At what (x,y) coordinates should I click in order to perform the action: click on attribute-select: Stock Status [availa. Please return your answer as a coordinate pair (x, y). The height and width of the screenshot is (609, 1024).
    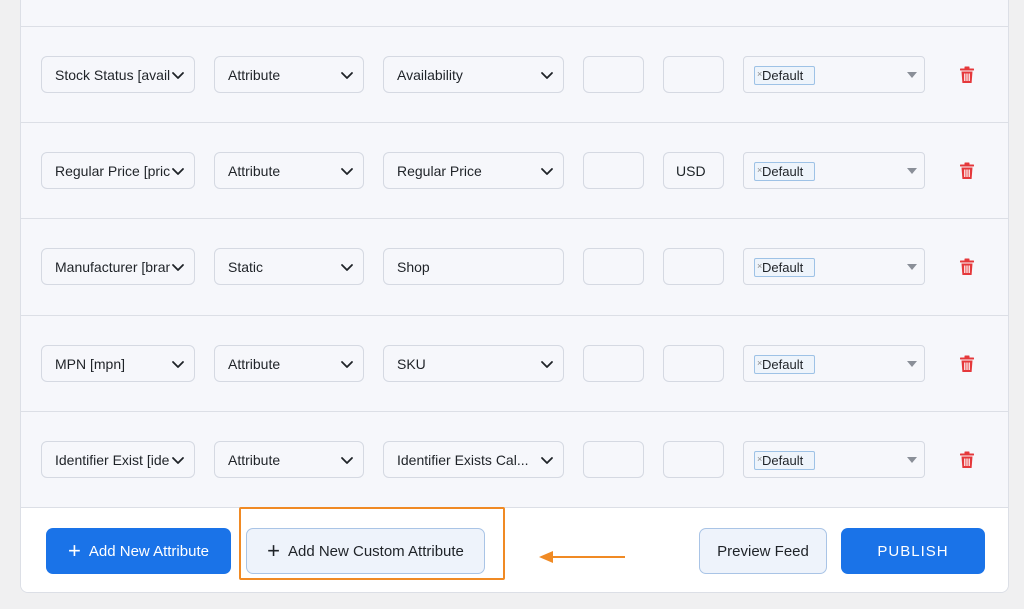
    Looking at the image, I should click on (118, 74).